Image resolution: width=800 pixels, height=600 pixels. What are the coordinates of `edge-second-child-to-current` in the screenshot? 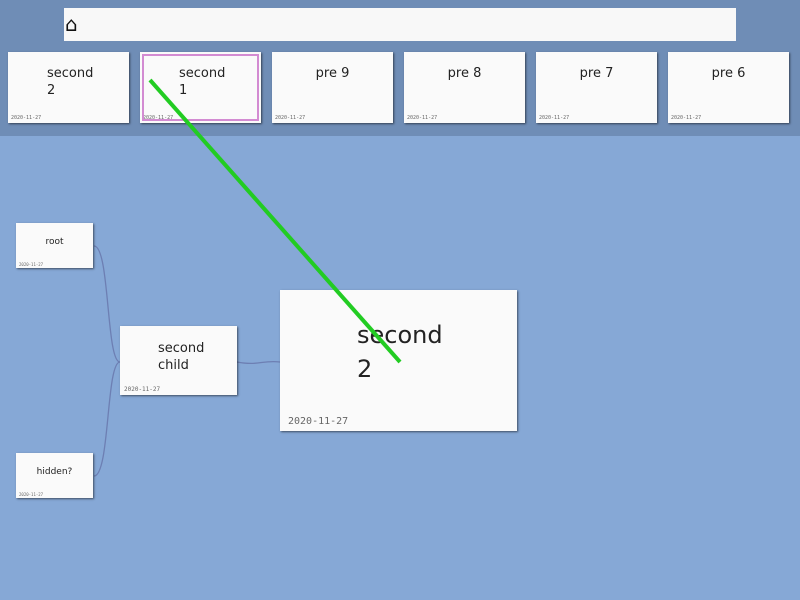 It's located at (258, 362).